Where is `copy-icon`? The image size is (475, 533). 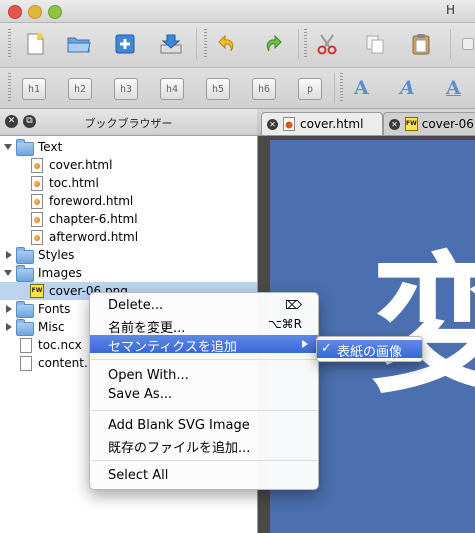
copy-icon is located at coordinates (375, 44).